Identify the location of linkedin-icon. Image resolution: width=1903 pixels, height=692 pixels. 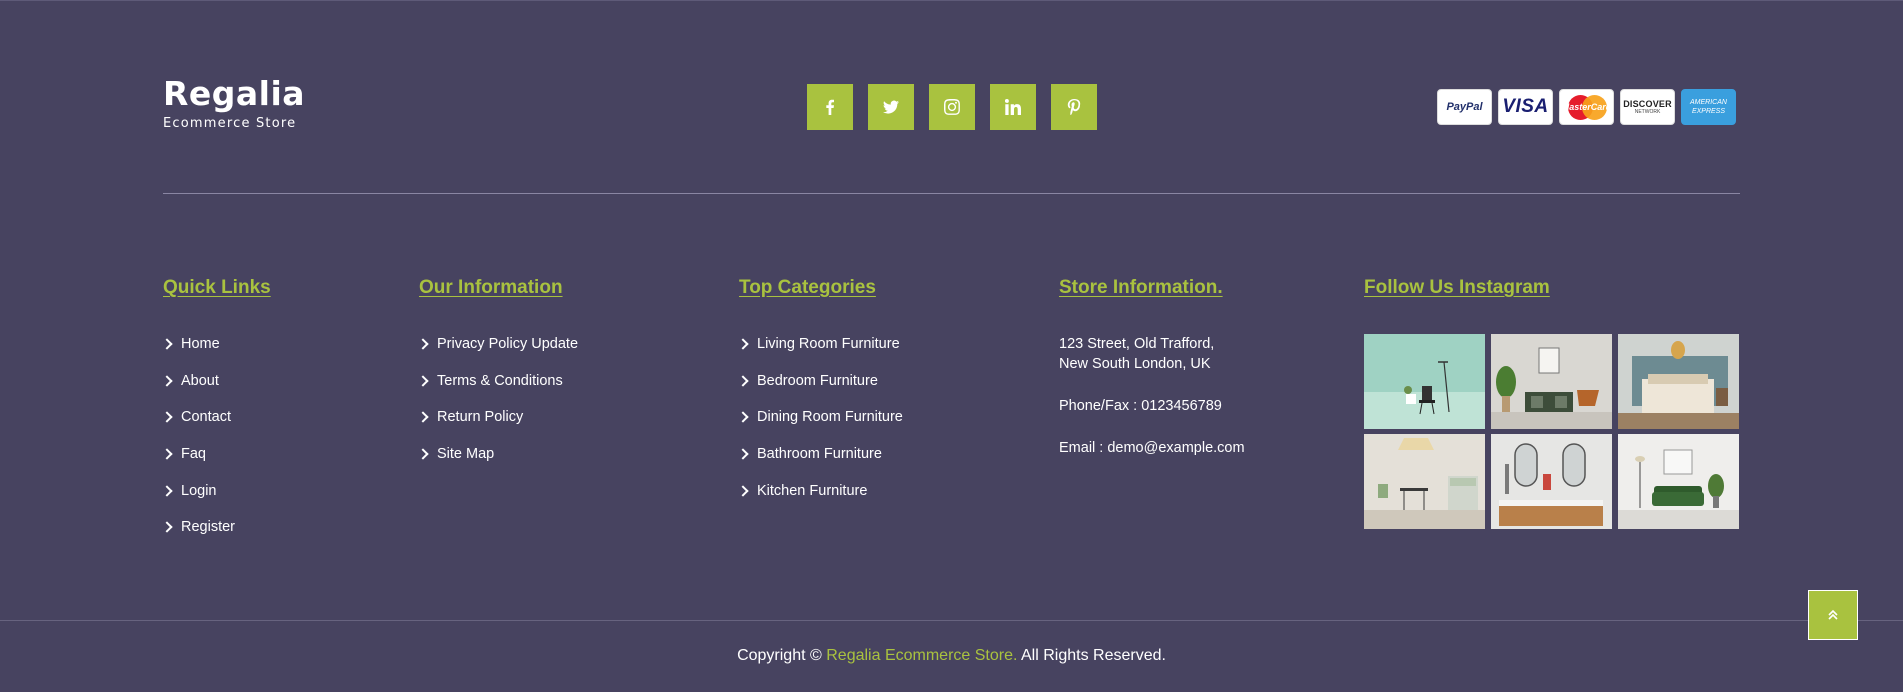
(1013, 107).